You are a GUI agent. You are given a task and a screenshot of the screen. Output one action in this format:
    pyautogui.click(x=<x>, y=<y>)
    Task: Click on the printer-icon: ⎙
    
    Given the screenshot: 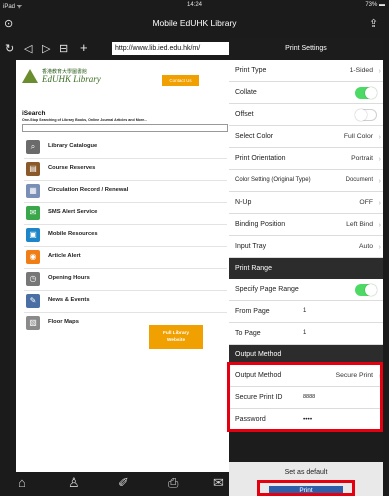 What is the action you would take?
    pyautogui.click(x=173, y=482)
    